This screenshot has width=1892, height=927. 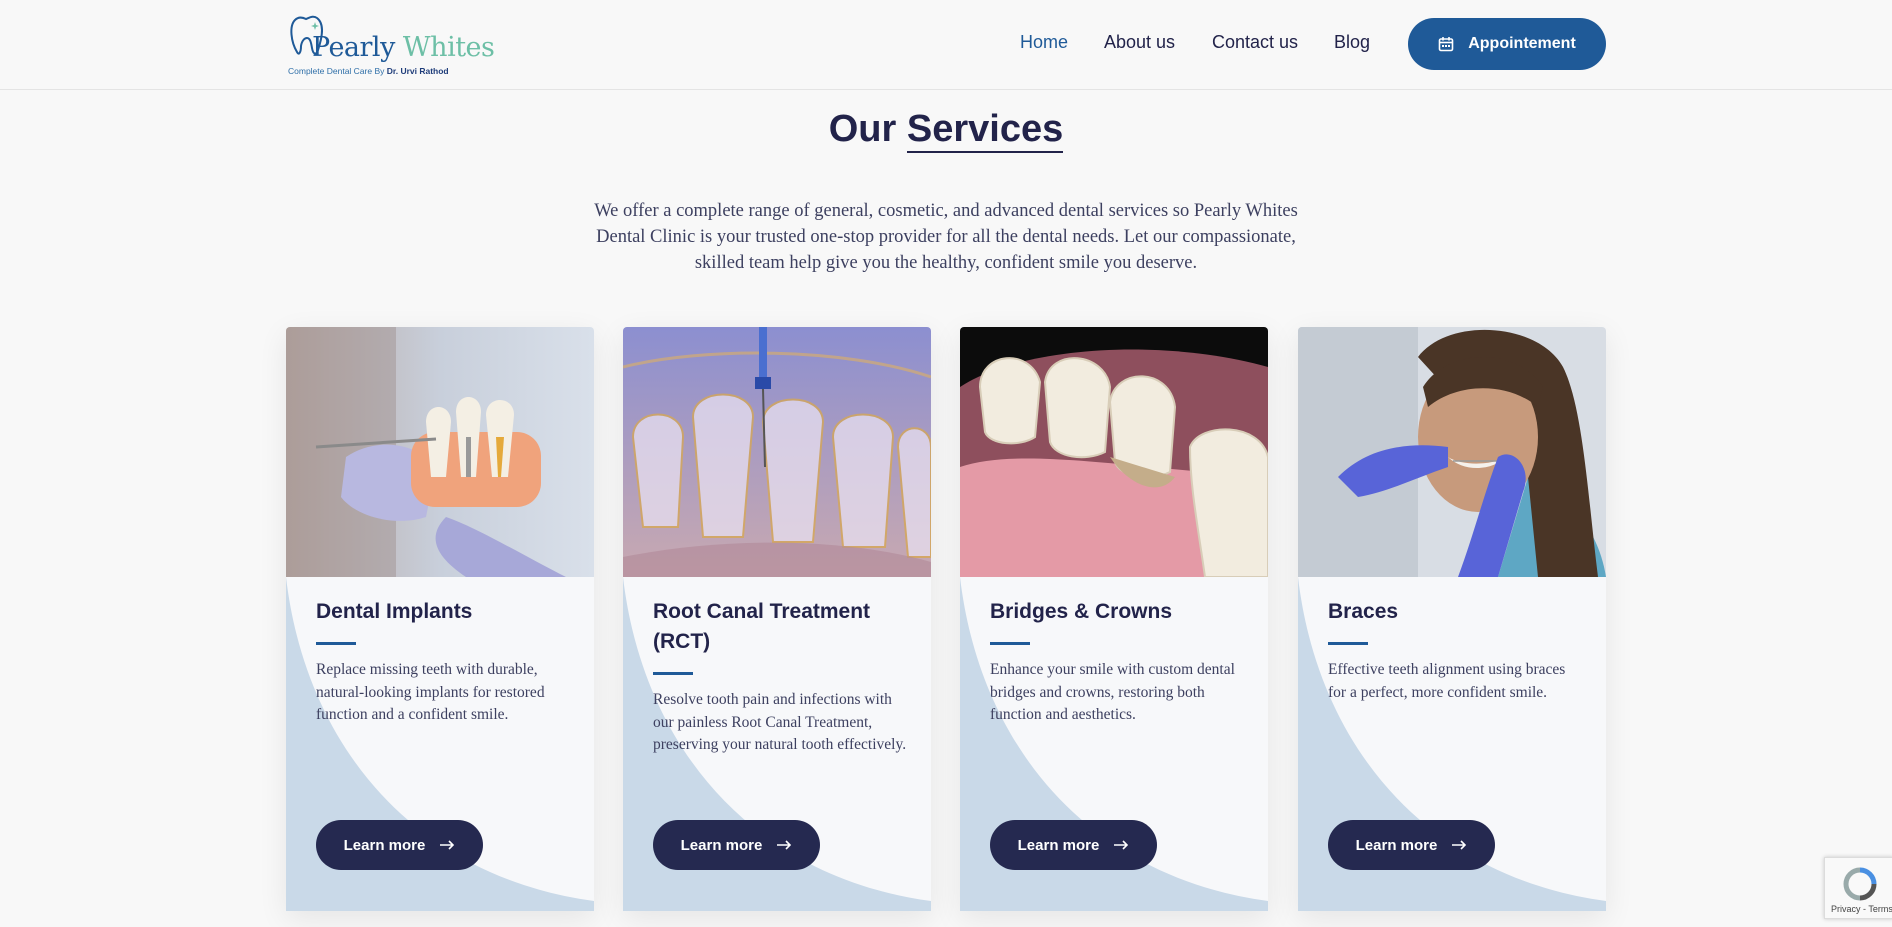 I want to click on nav-about-us: About us, so click(x=1139, y=42).